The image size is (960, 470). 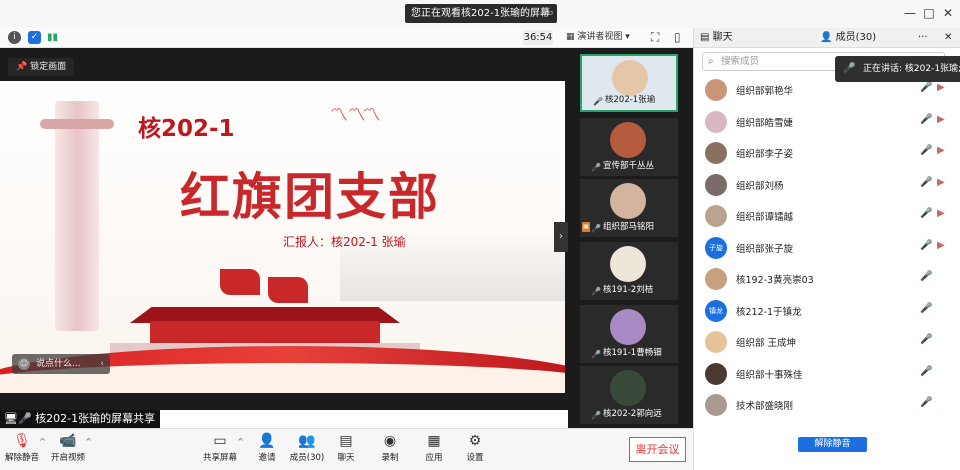 I want to click on record-button: ◉ 录制, so click(x=390, y=450).